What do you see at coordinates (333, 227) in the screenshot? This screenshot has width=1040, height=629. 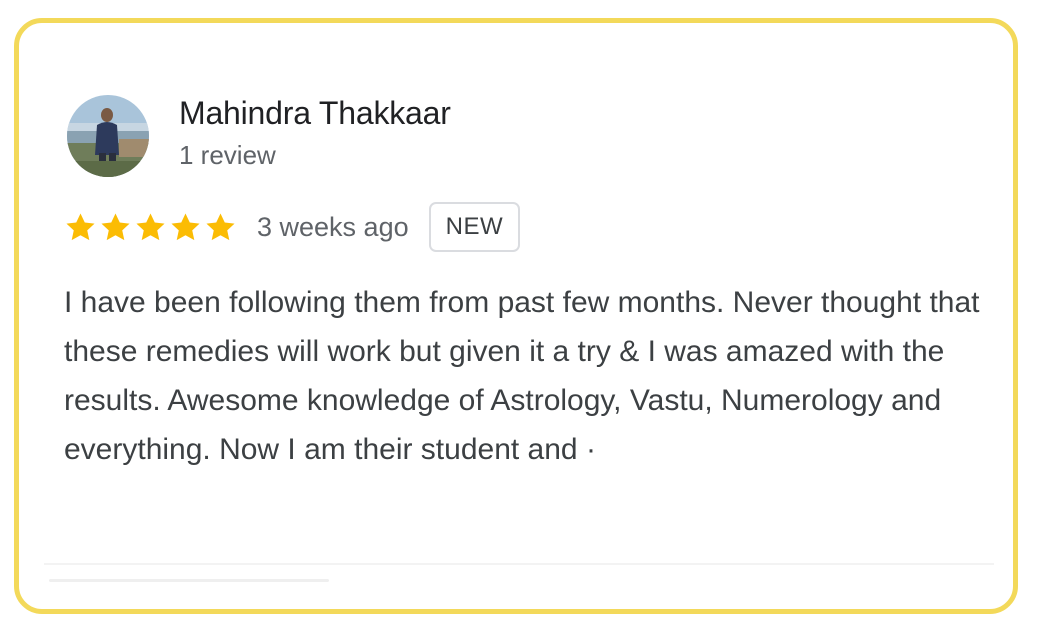 I see `review-date: 3 weeks ago` at bounding box center [333, 227].